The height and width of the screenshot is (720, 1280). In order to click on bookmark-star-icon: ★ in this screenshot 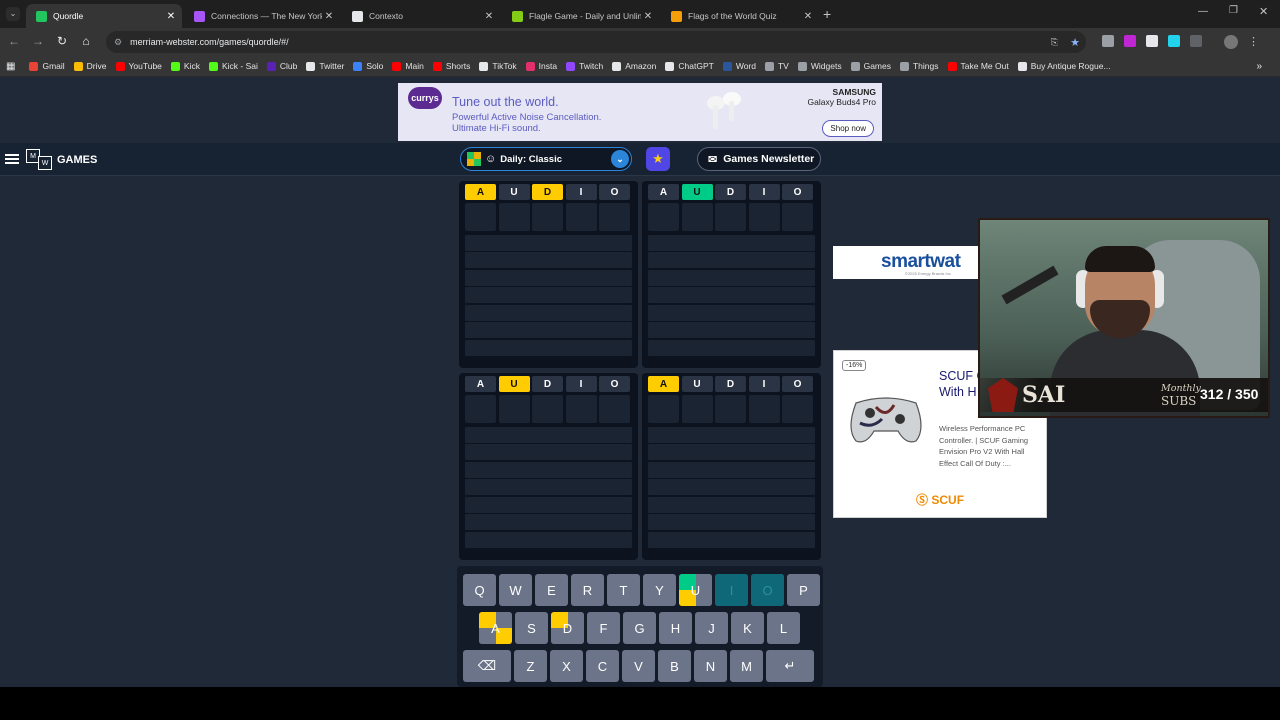, I will do `click(1075, 42)`.